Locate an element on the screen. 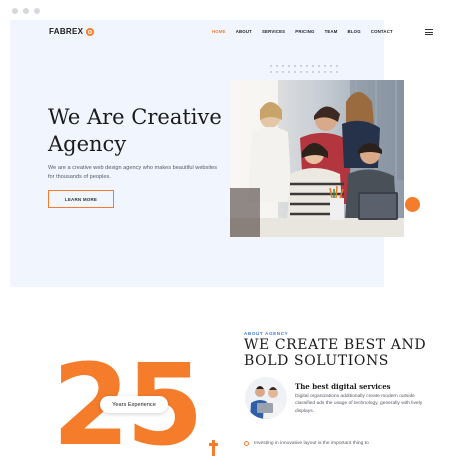 The image size is (450, 471). bullet-circle-icon is located at coordinates (246, 443).